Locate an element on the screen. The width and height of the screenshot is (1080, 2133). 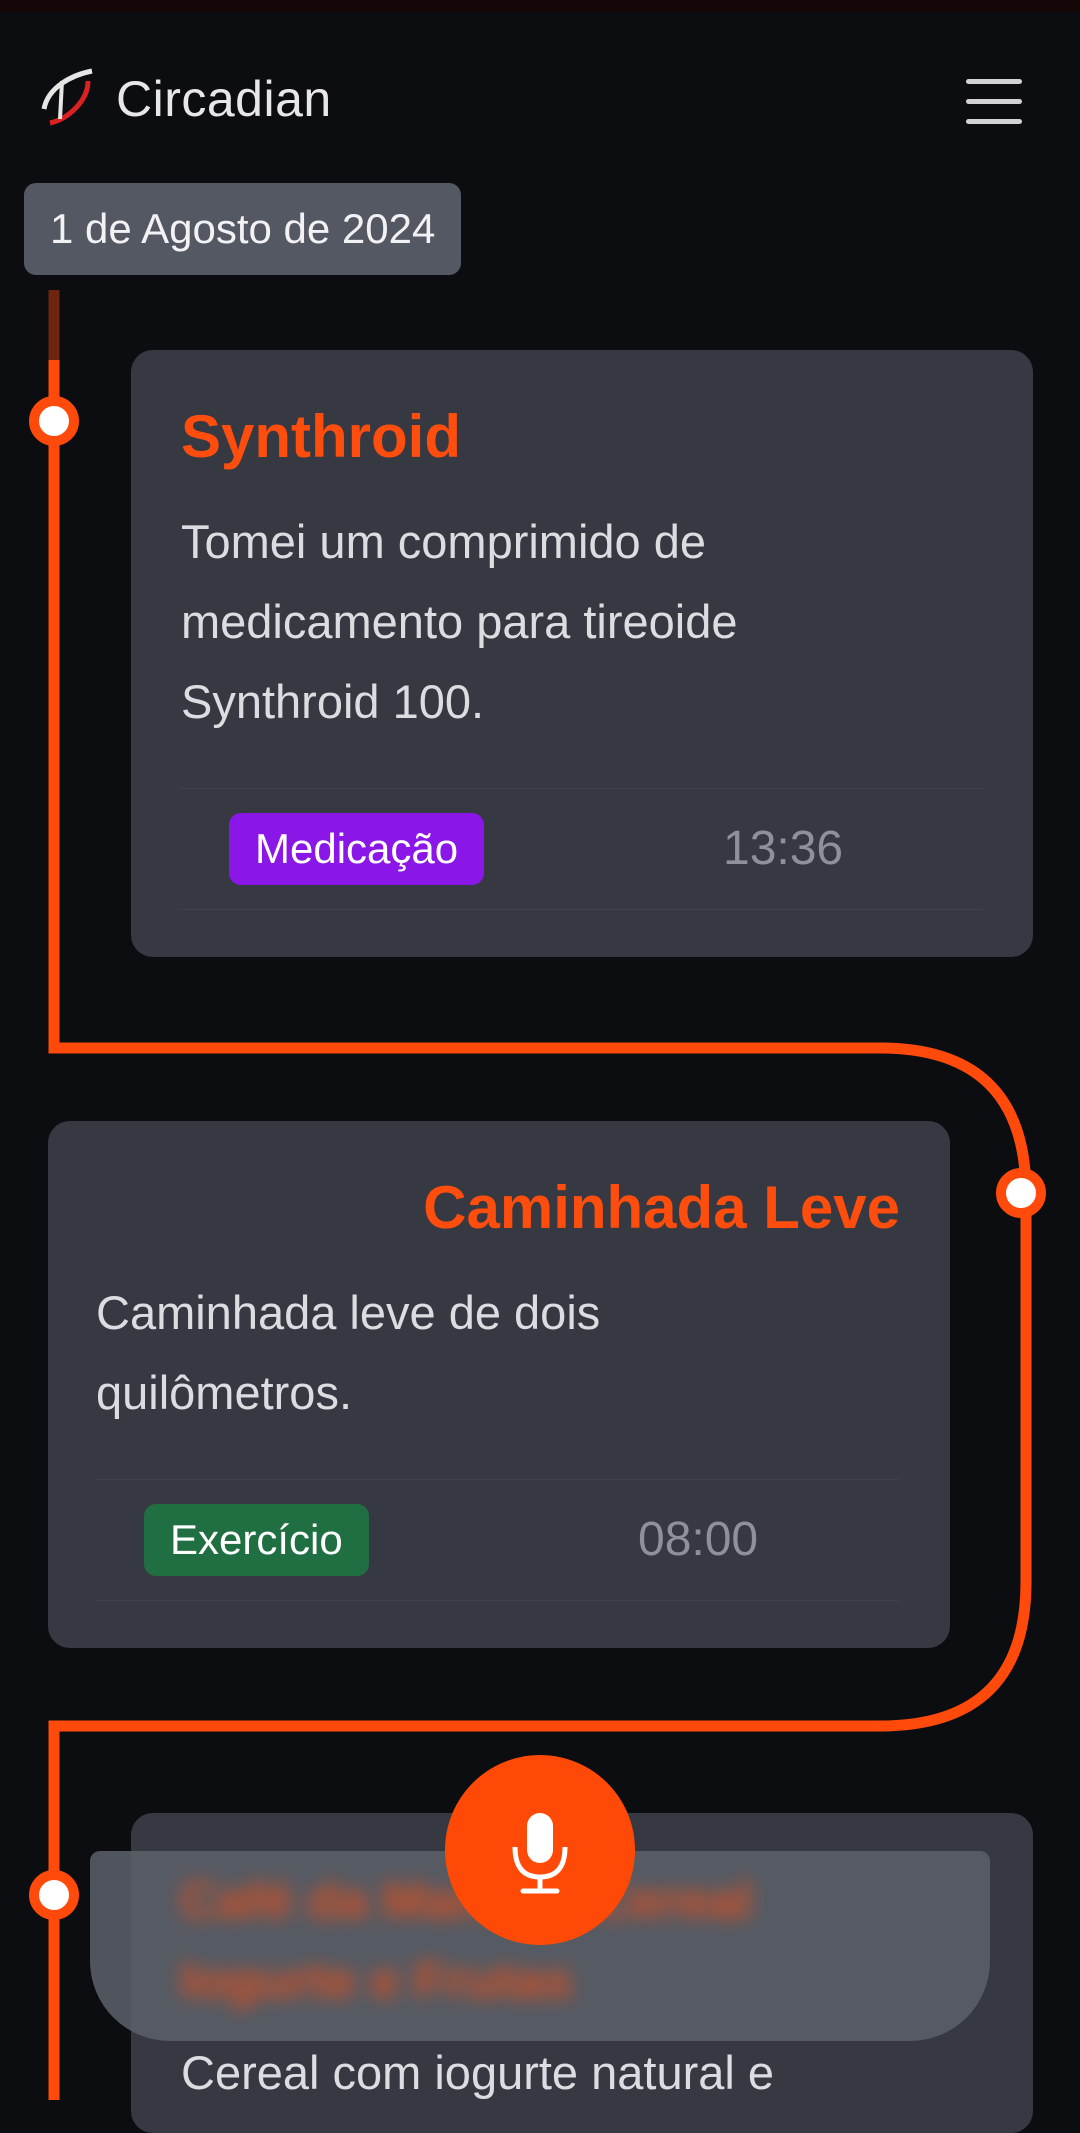
entry-footer: Medicação 13:36 is located at coordinates (582, 849).